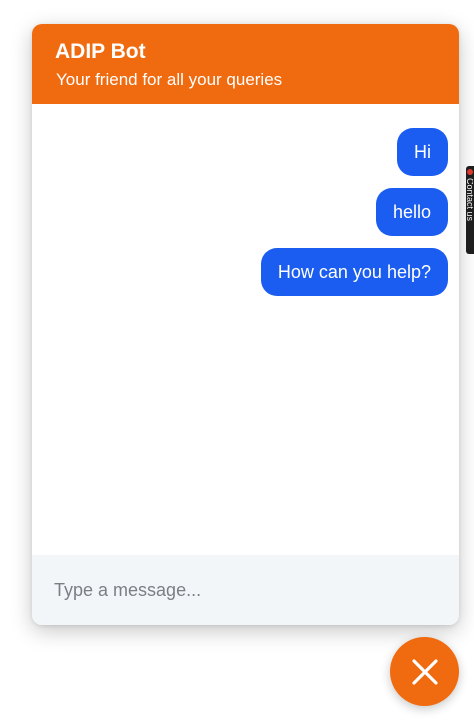  Describe the element at coordinates (422, 152) in the screenshot. I see `user-message-bubble: Hi` at that location.